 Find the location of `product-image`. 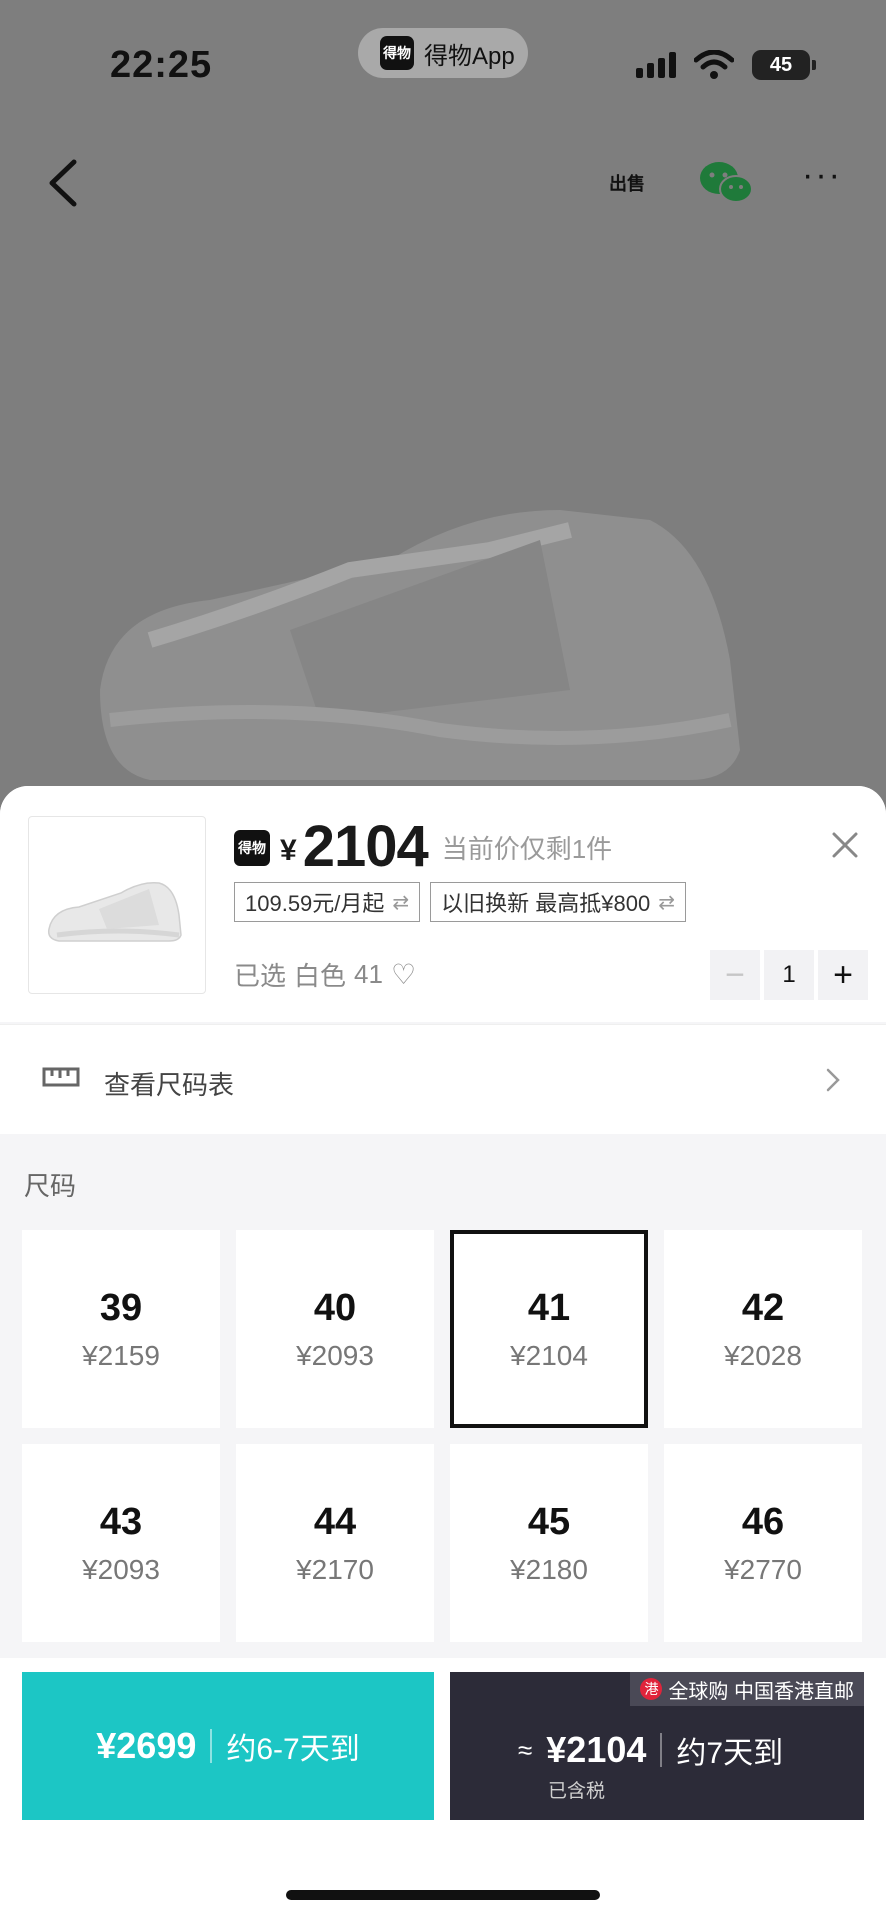

product-image is located at coordinates (420, 645).